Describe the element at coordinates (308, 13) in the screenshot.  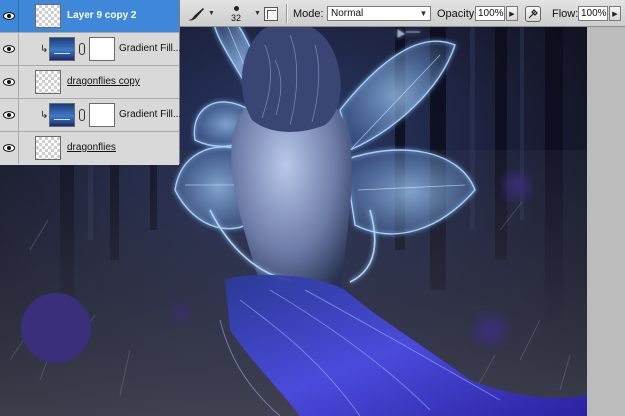
I see `mode-label: Mode:` at that location.